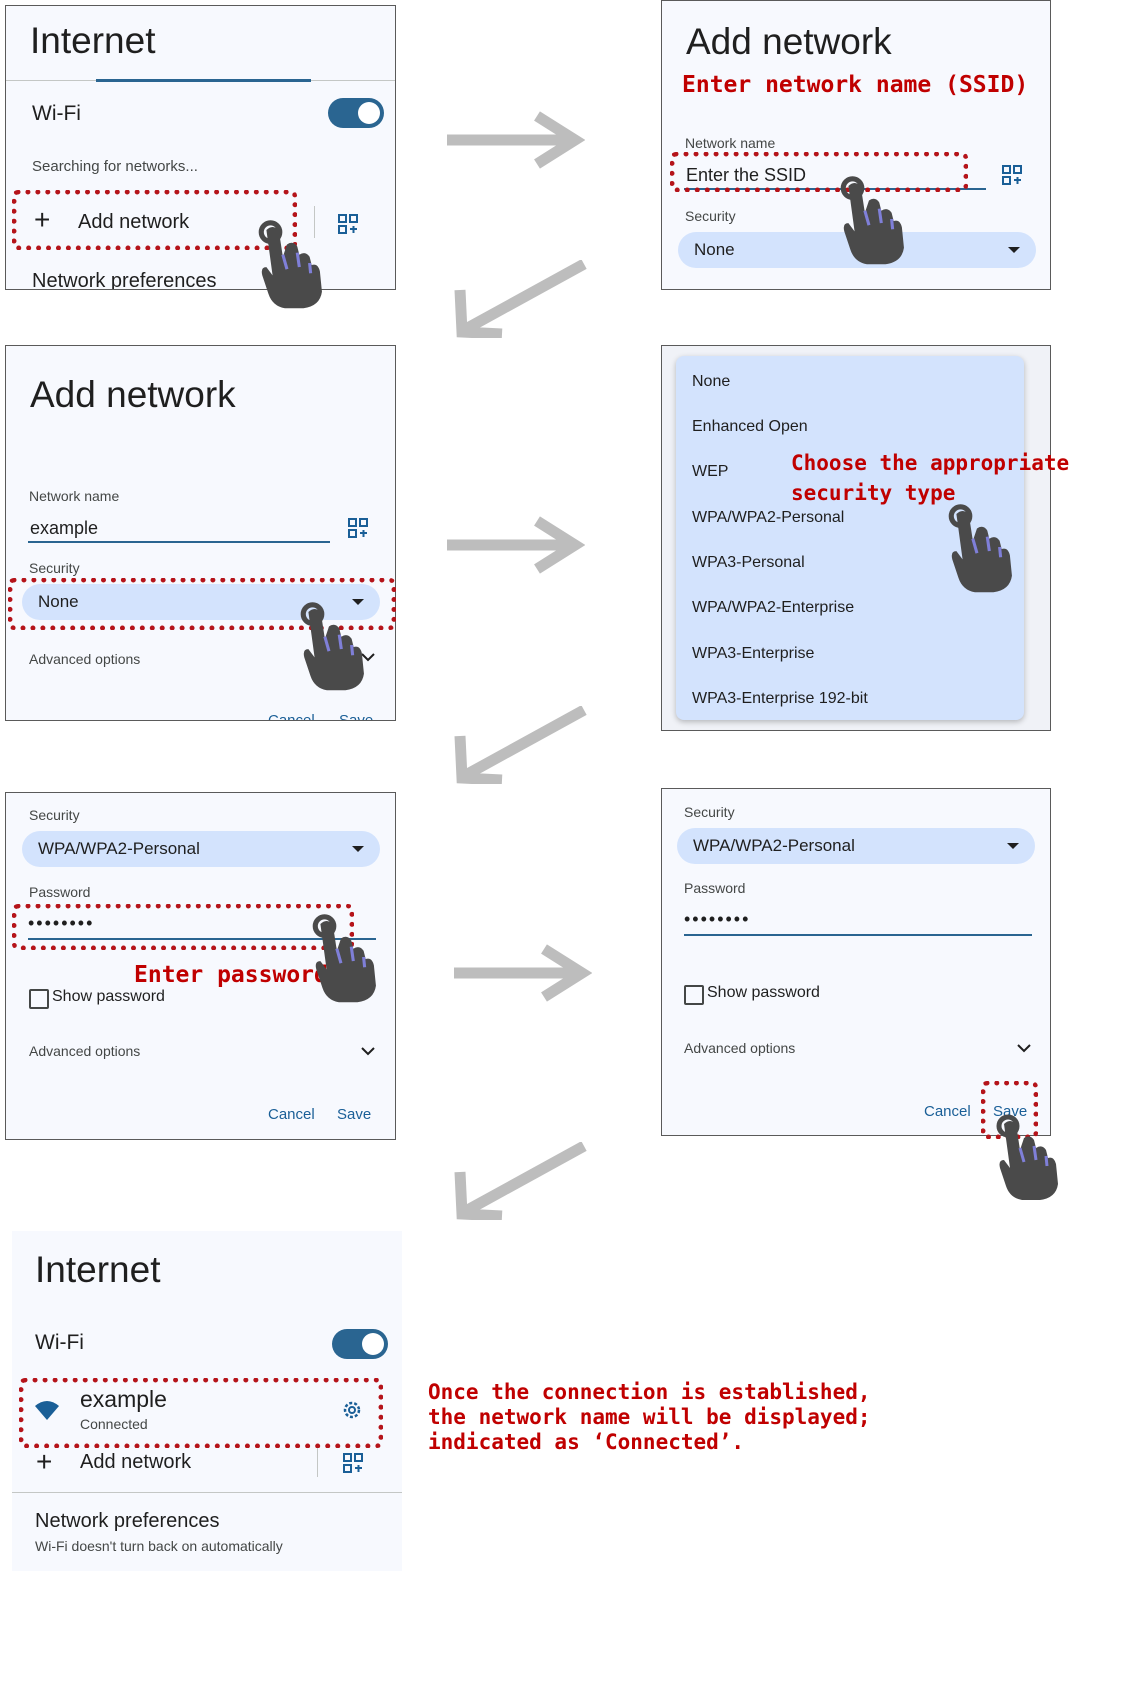 This screenshot has width=1136, height=1682. I want to click on plus-icon: +, so click(44, 1461).